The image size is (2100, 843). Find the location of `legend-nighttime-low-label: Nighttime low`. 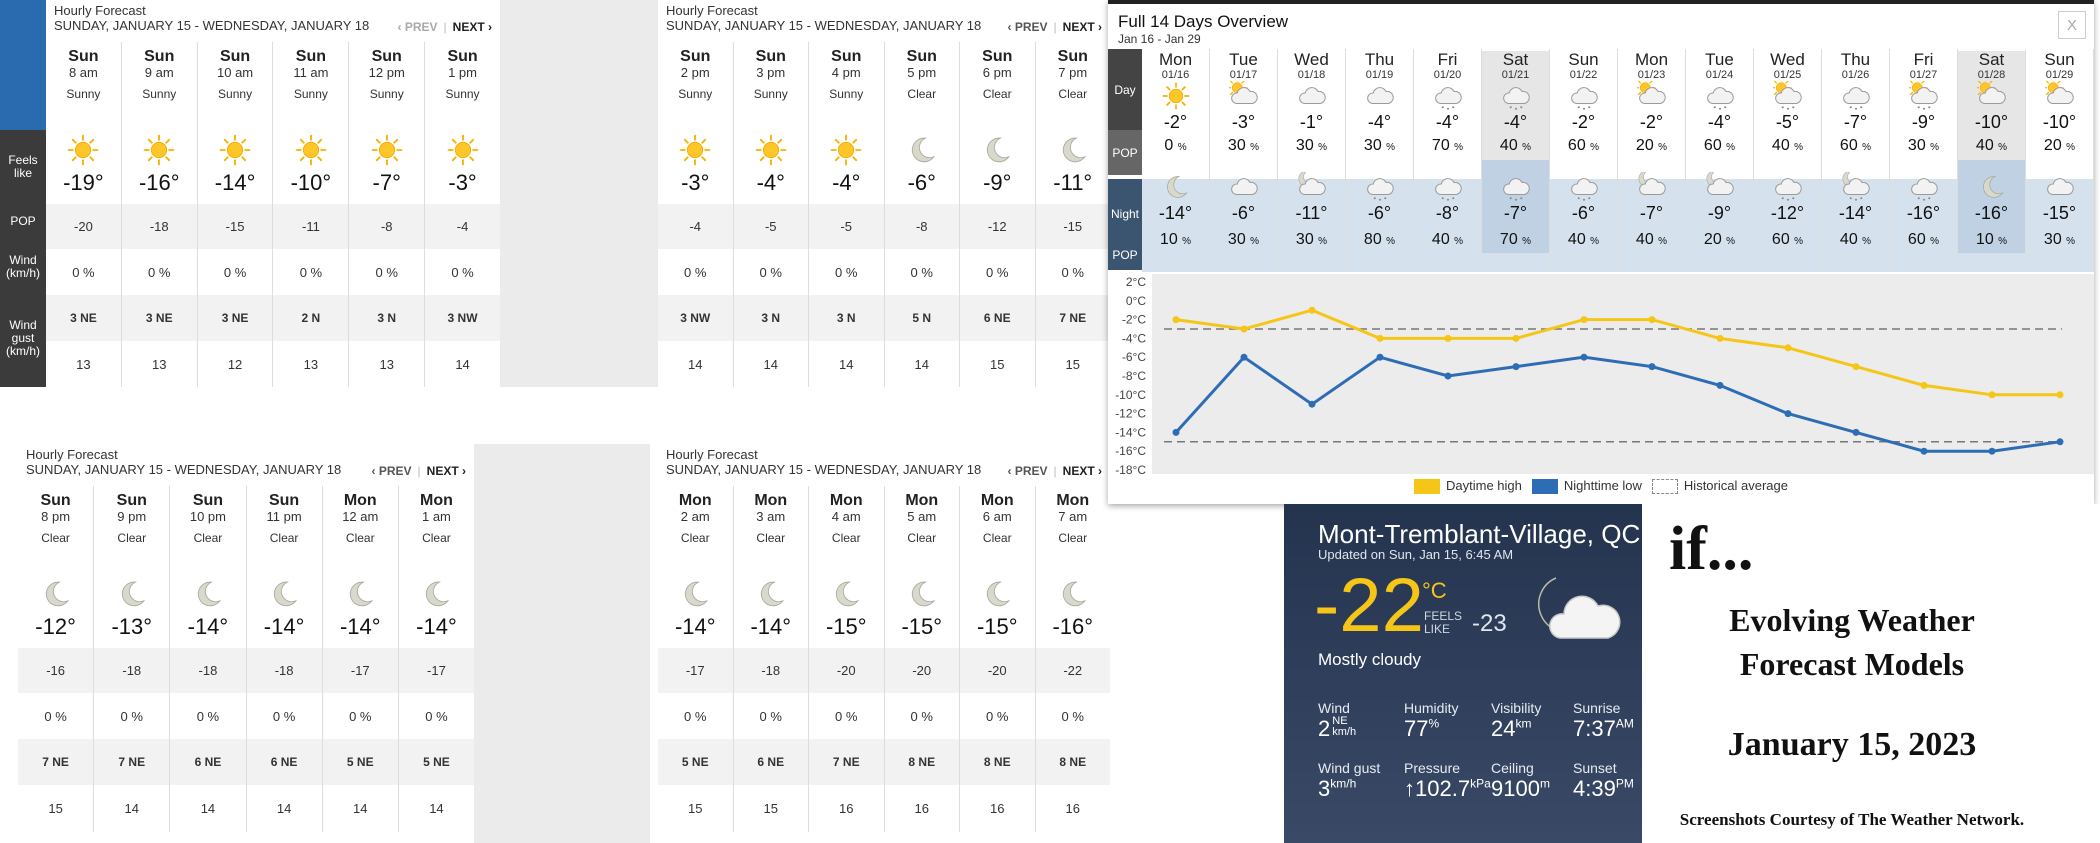

legend-nighttime-low-label: Nighttime low is located at coordinates (1602, 485).